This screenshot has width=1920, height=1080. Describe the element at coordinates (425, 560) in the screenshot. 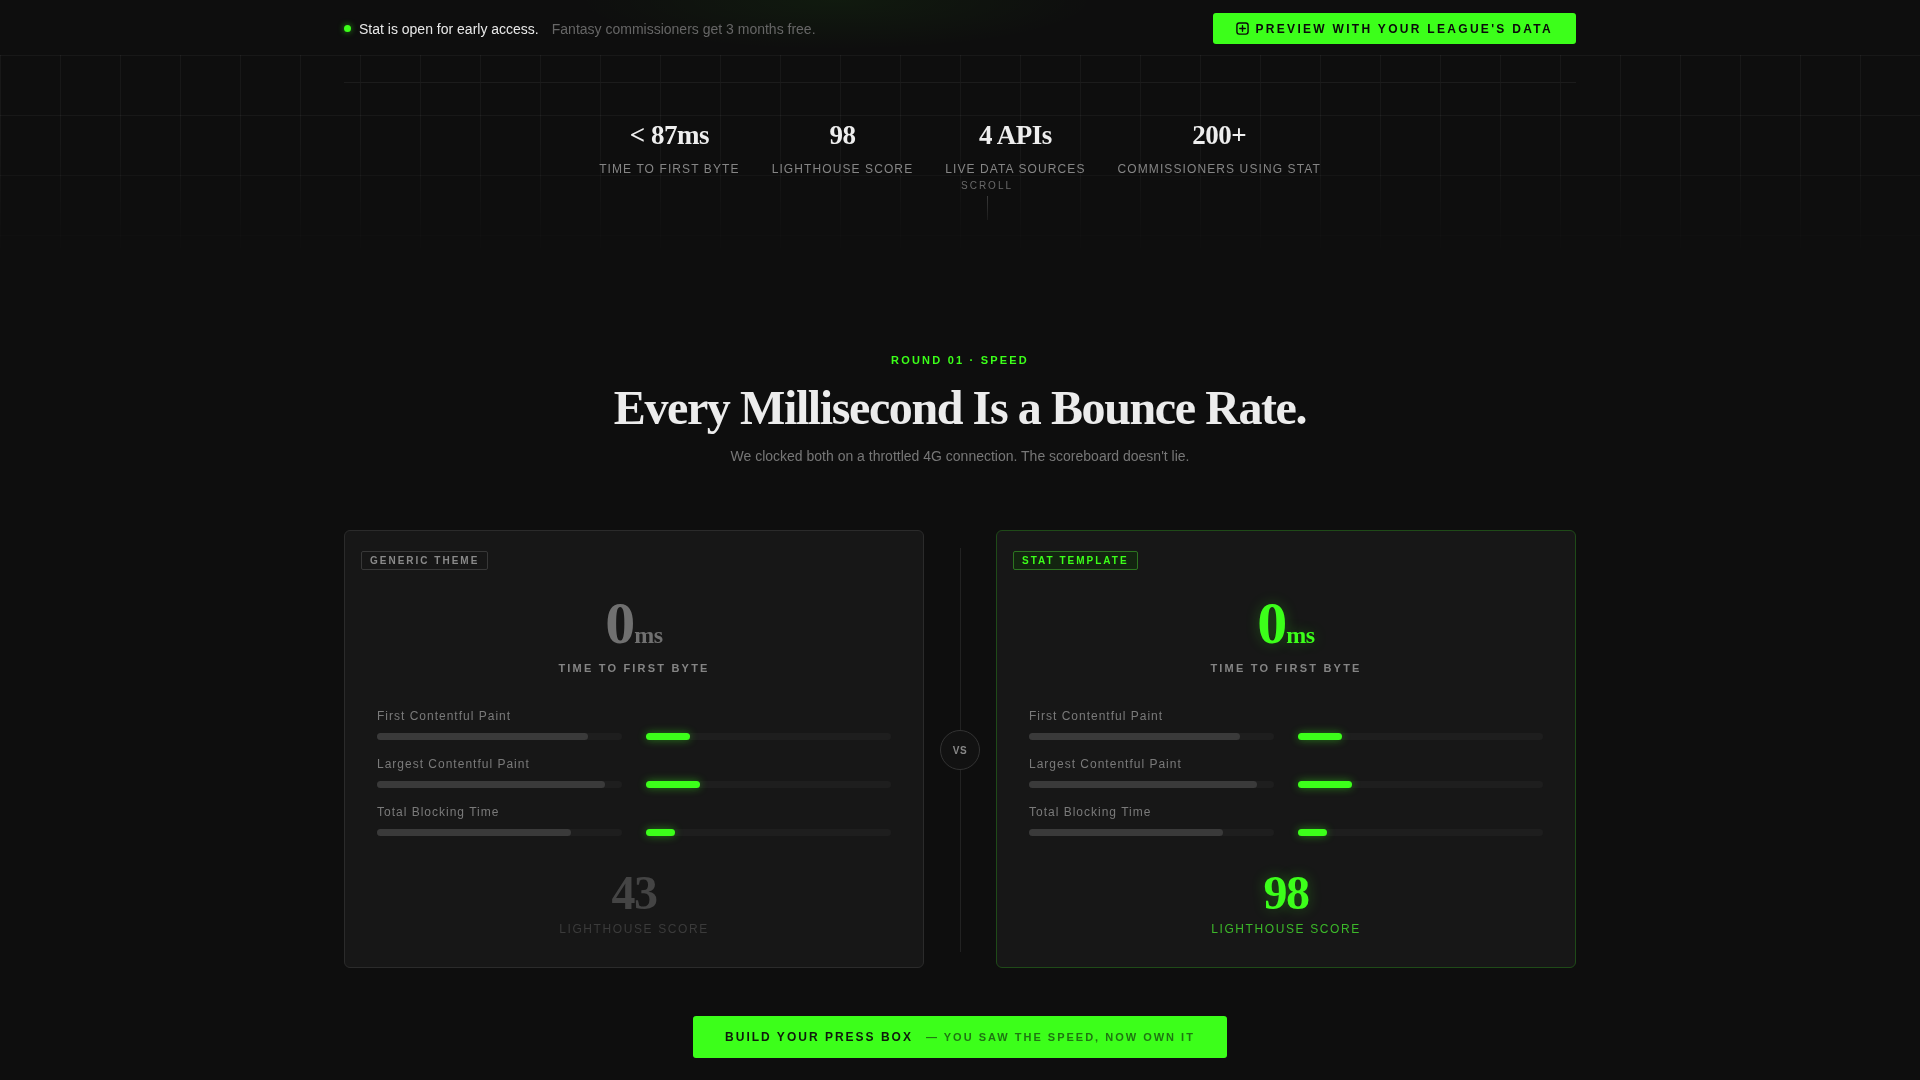

I see `variant-tag: GENERIC THEME` at that location.